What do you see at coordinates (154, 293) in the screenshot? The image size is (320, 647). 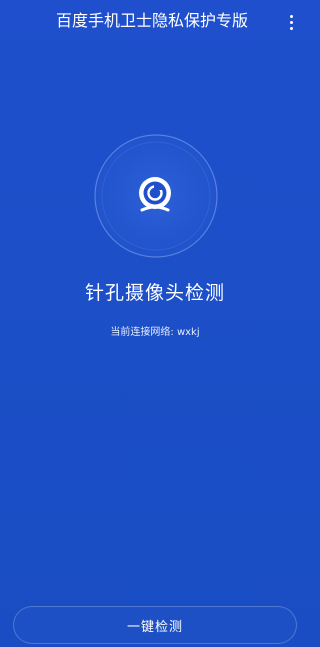 I see `main-title: 针孔摄像头检测` at bounding box center [154, 293].